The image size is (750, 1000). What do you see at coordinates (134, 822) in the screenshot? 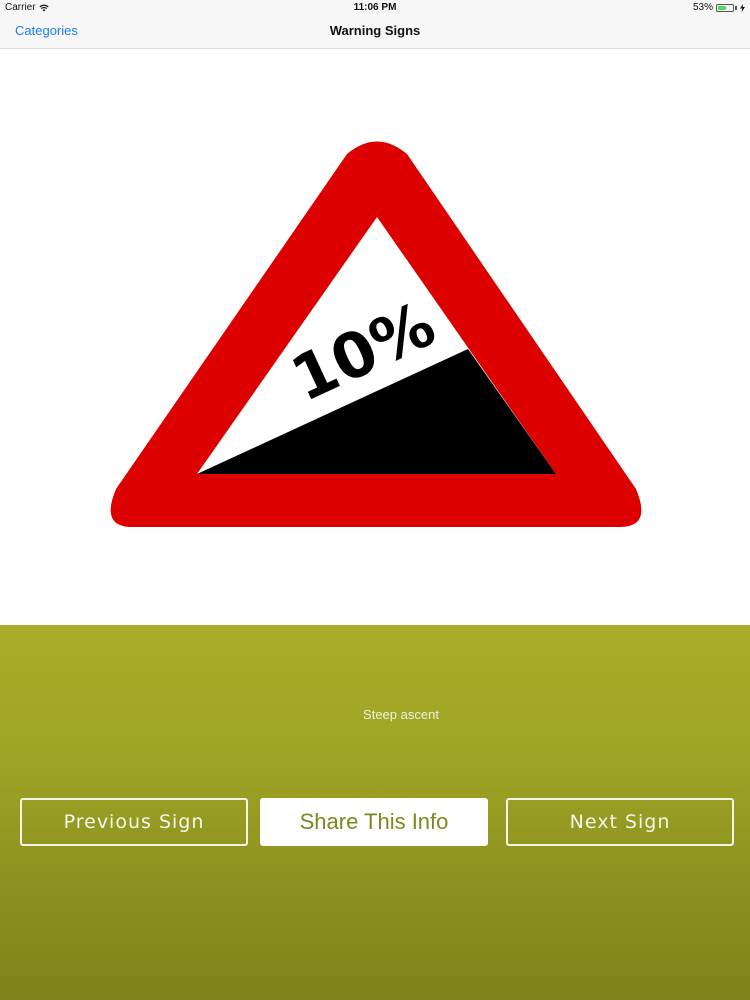
I see `previous-sign-button: Previous Sign` at bounding box center [134, 822].